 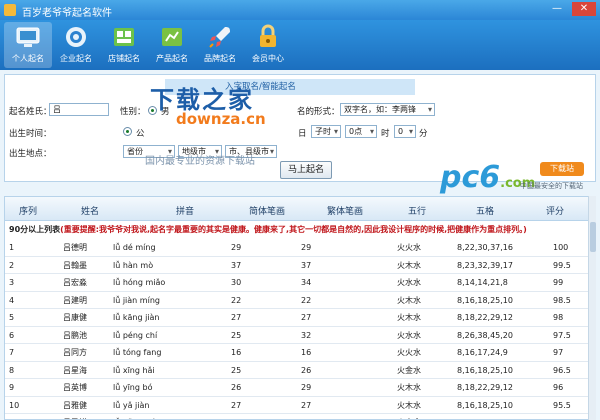 I want to click on col-five-elements: 五行, so click(x=417, y=210).